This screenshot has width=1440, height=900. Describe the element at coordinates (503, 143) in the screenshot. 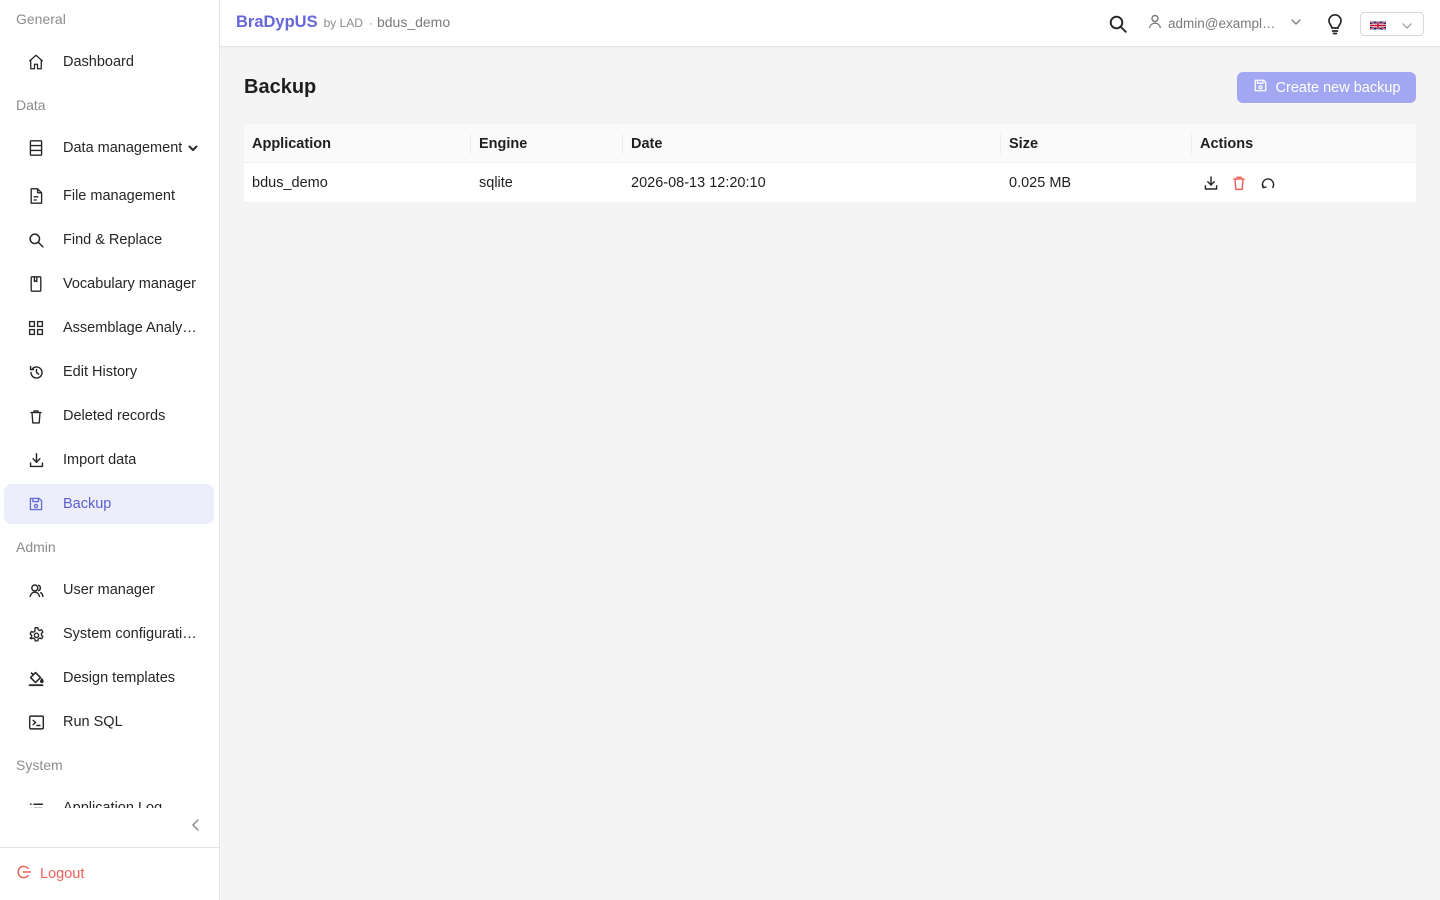

I see `column-header-engine: Engine` at that location.